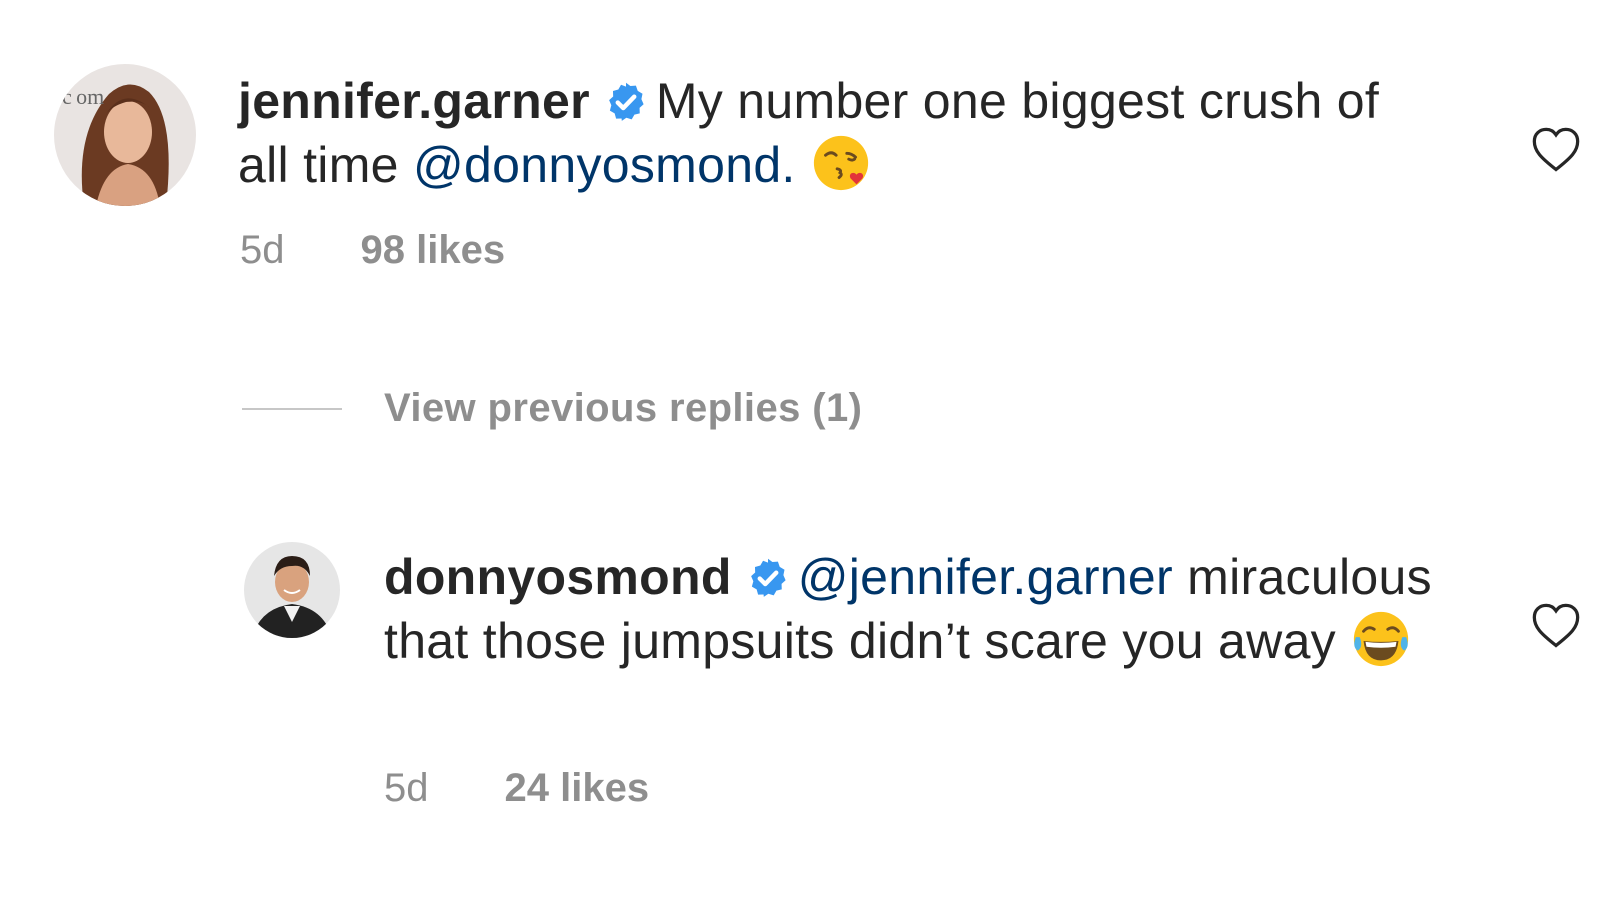  Describe the element at coordinates (1381, 639) in the screenshot. I see `face-with-tears-of-joy-icon` at that location.